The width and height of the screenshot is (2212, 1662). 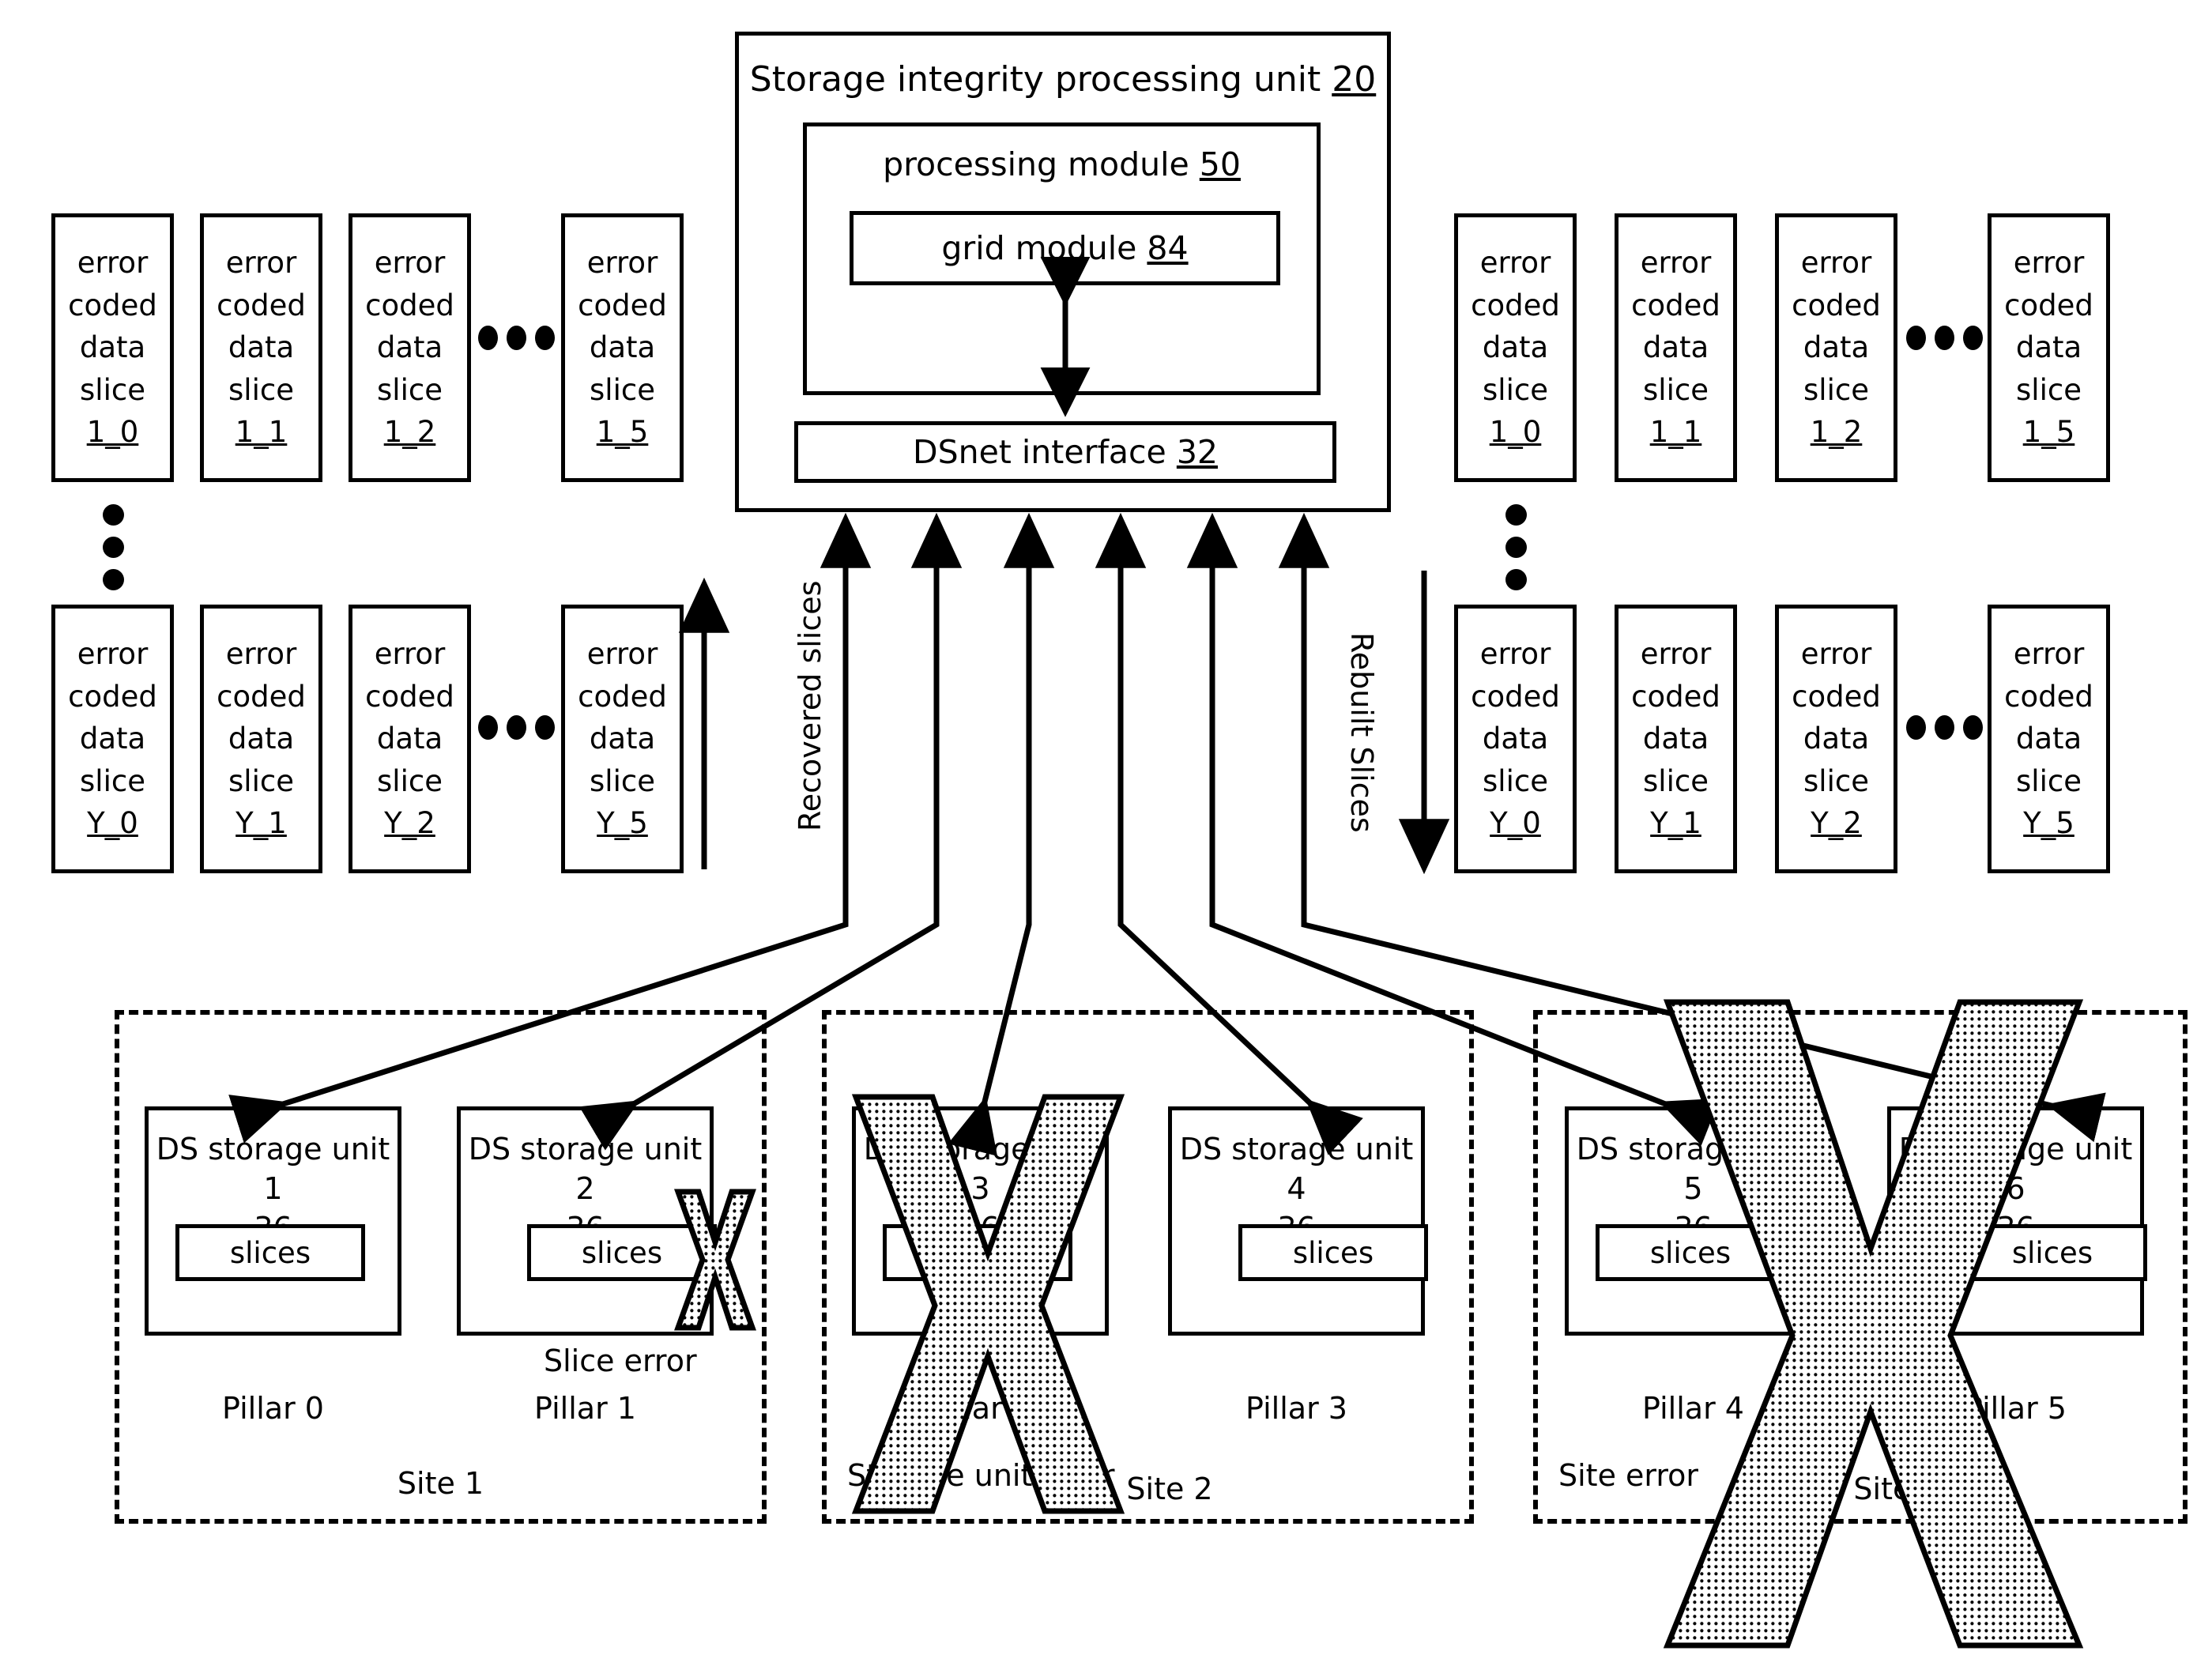 I want to click on pillar-3-label: Pillar 3, so click(x=1296, y=1408).